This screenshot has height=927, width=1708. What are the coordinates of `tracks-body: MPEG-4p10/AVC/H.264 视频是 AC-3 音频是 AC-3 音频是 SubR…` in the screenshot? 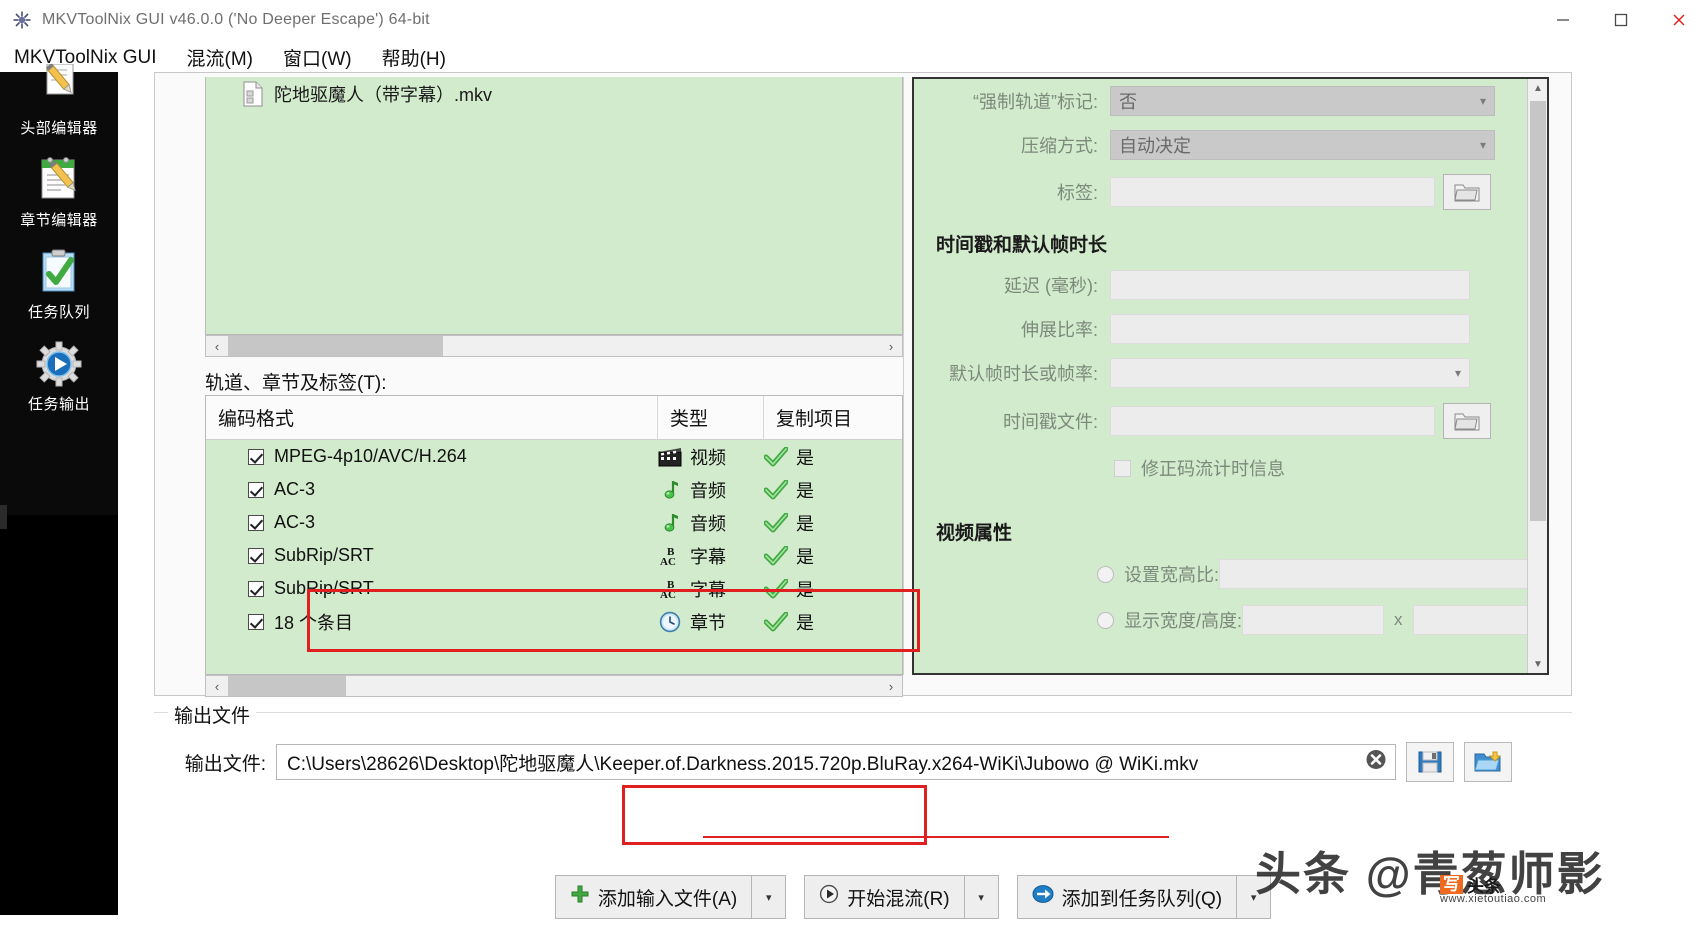 It's located at (554, 539).